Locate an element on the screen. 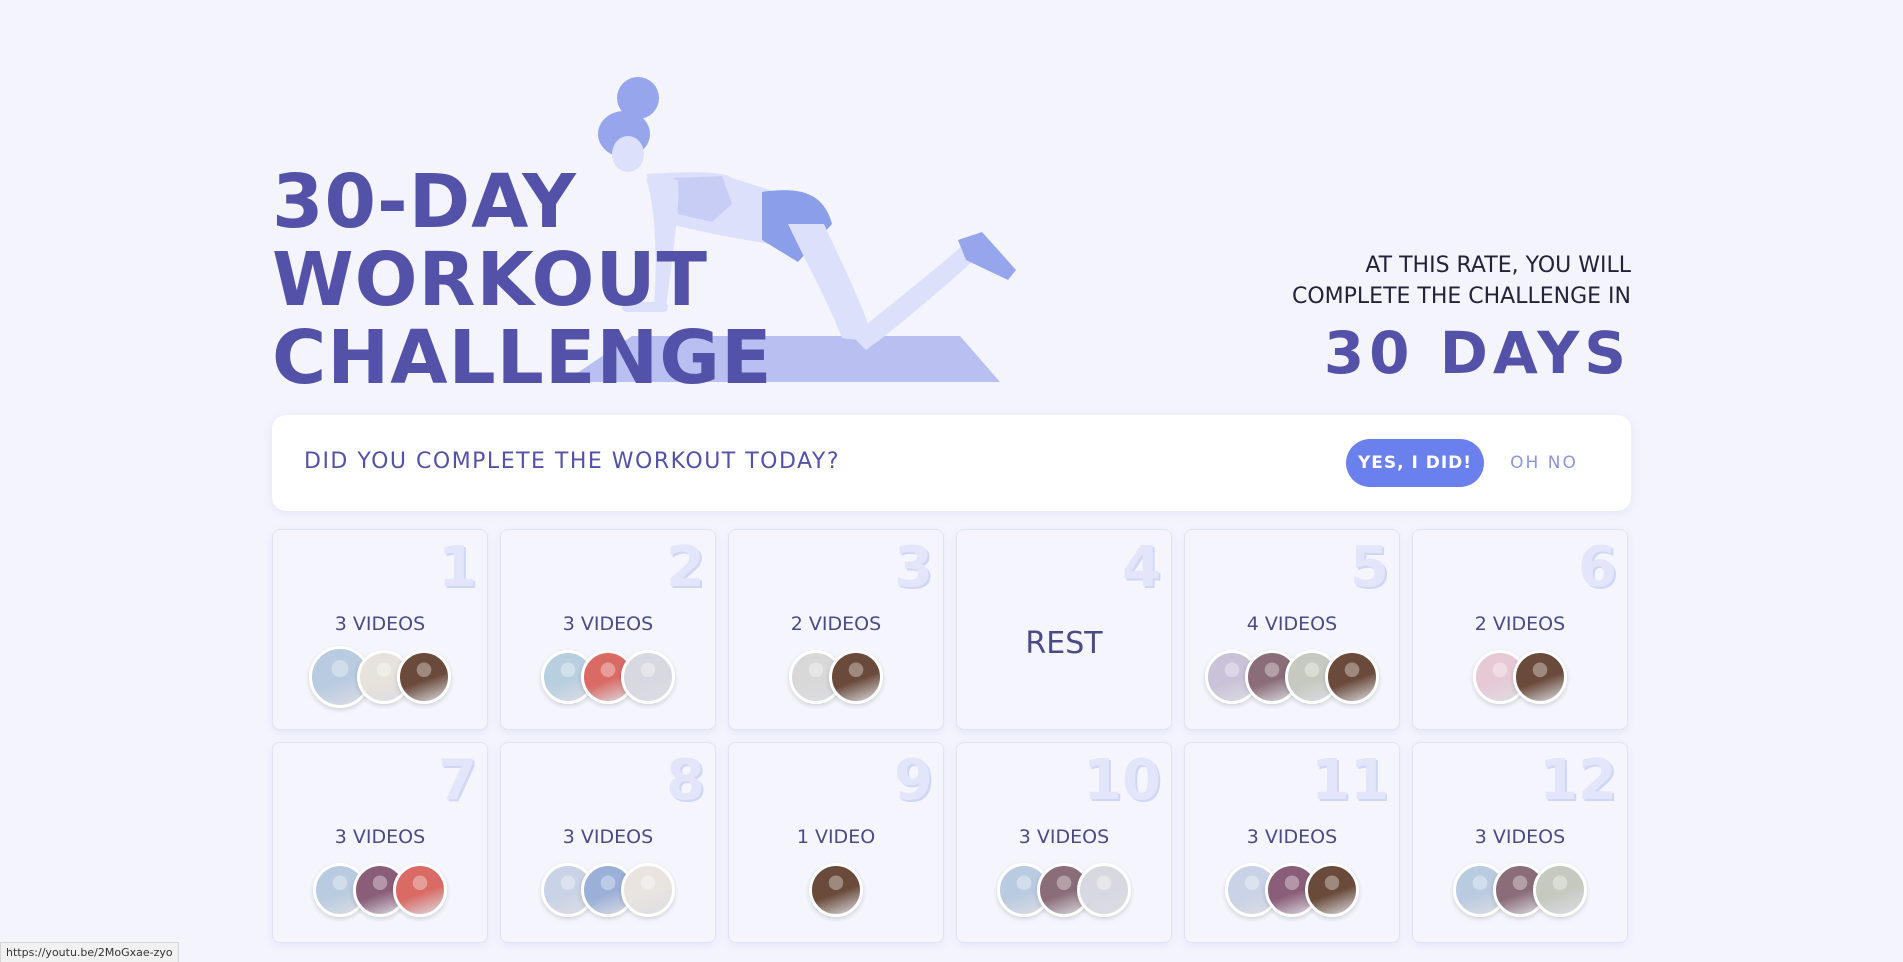 The image size is (1903, 962). day-number: 4 is located at coordinates (1141, 567).